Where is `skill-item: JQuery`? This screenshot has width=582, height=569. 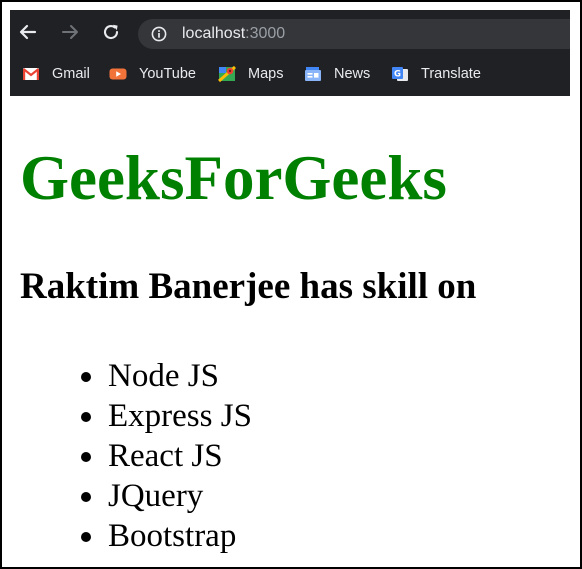 skill-item: JQuery is located at coordinates (136, 496).